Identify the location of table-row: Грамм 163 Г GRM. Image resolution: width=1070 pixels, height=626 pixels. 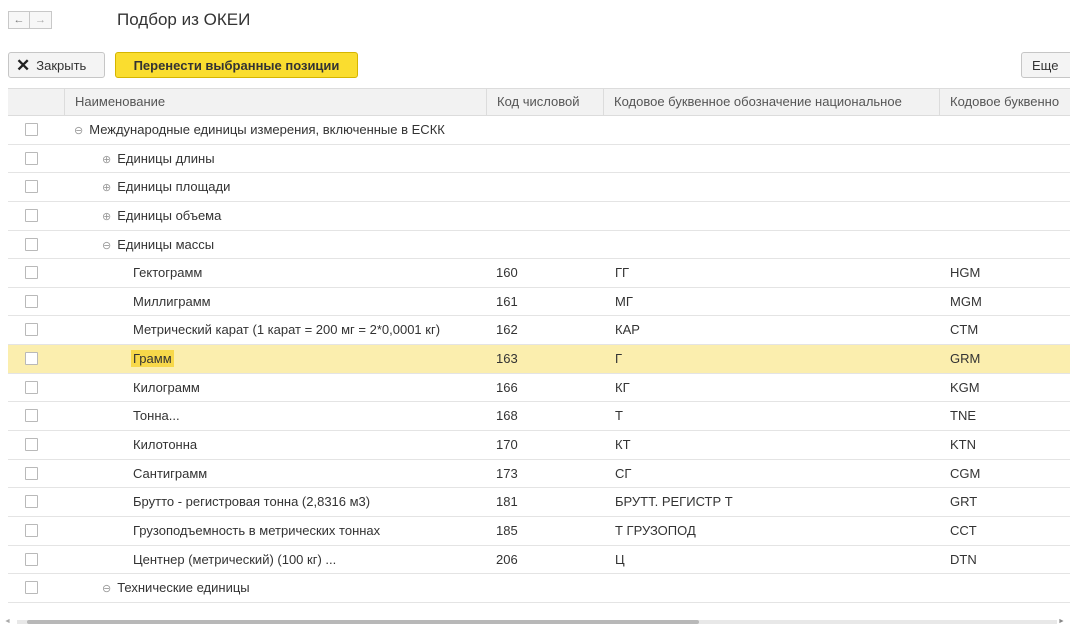
(539, 359).